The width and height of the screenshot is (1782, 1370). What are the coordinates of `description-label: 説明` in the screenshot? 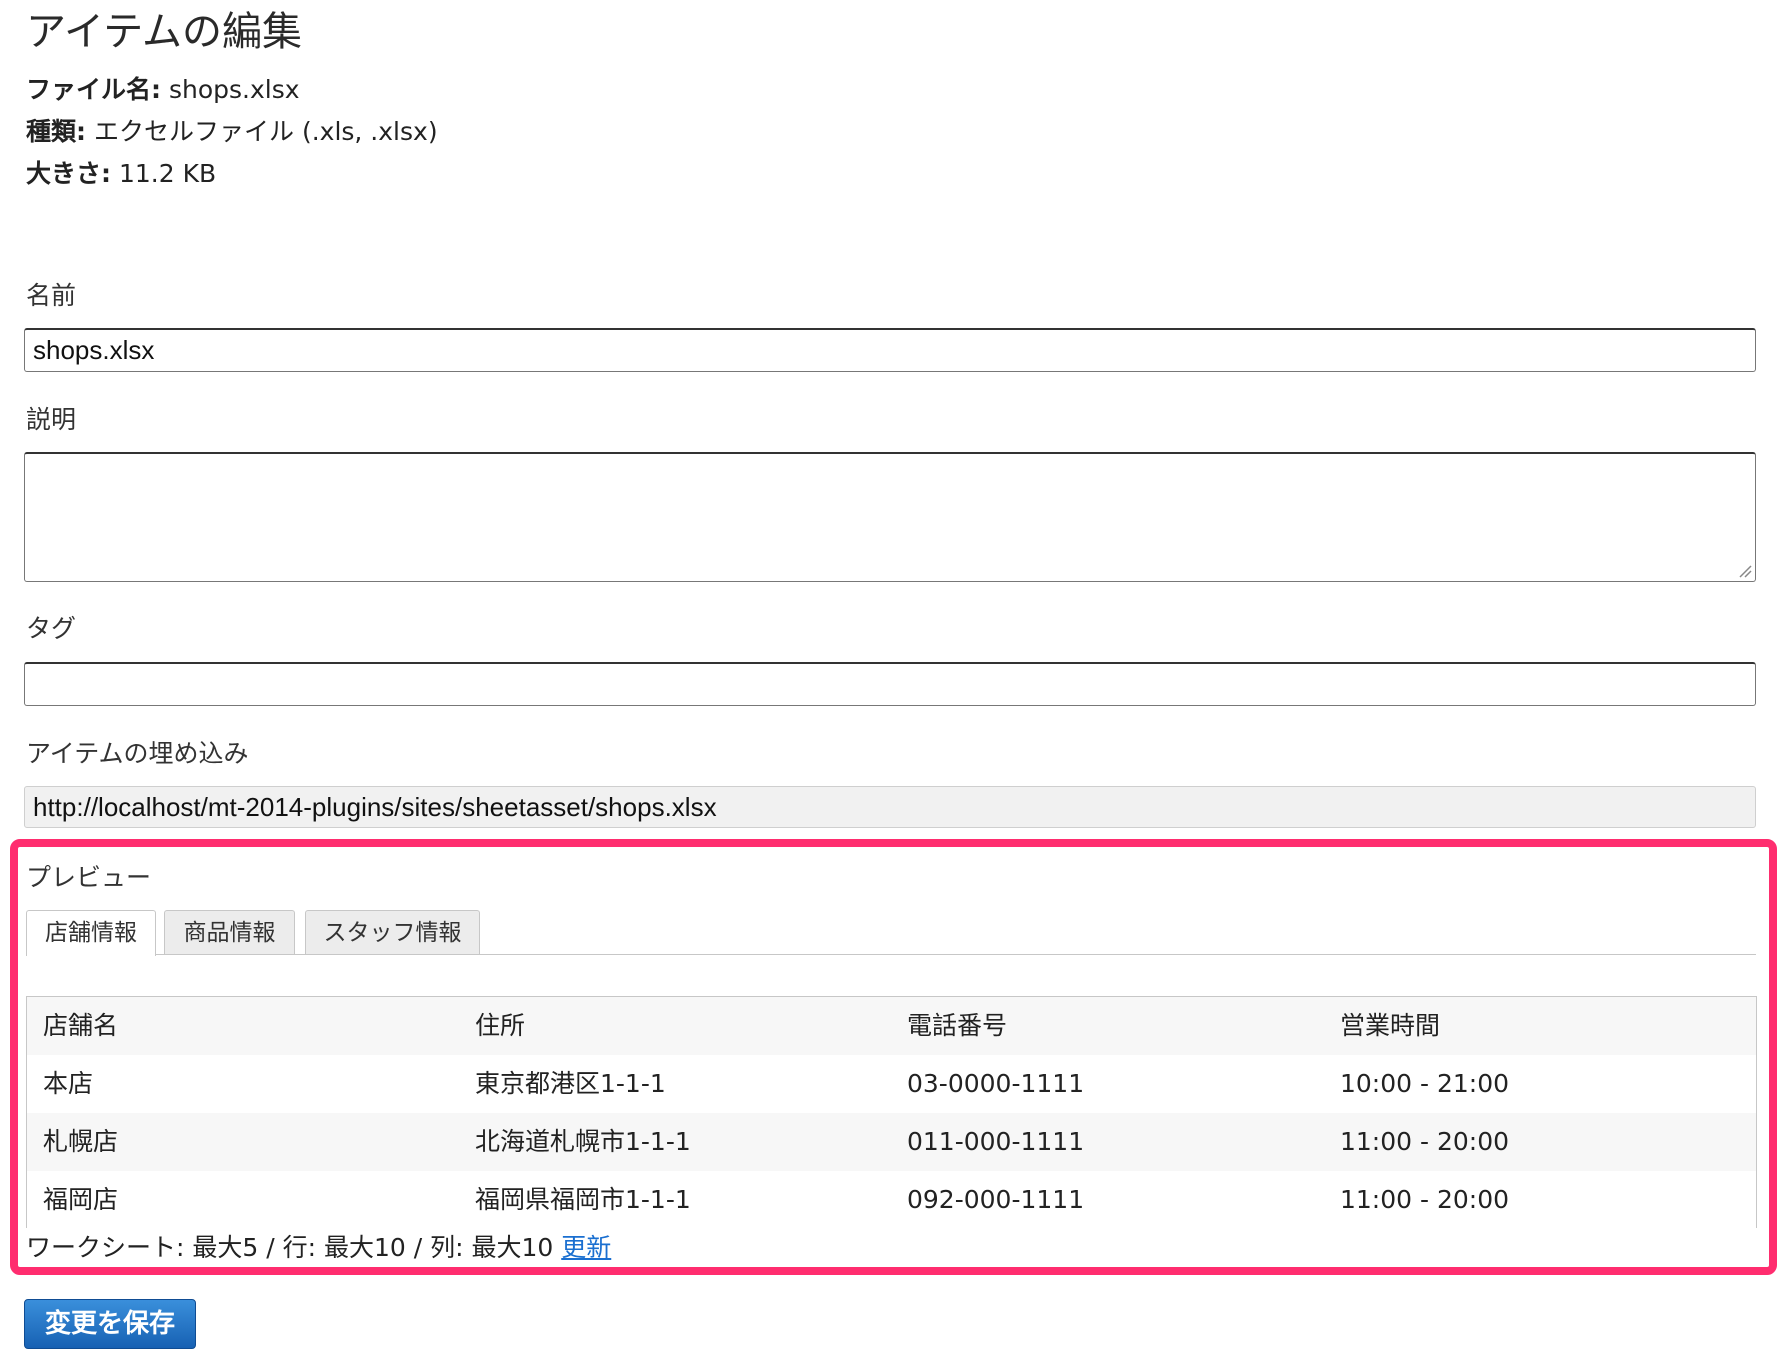 It's located at (51, 419).